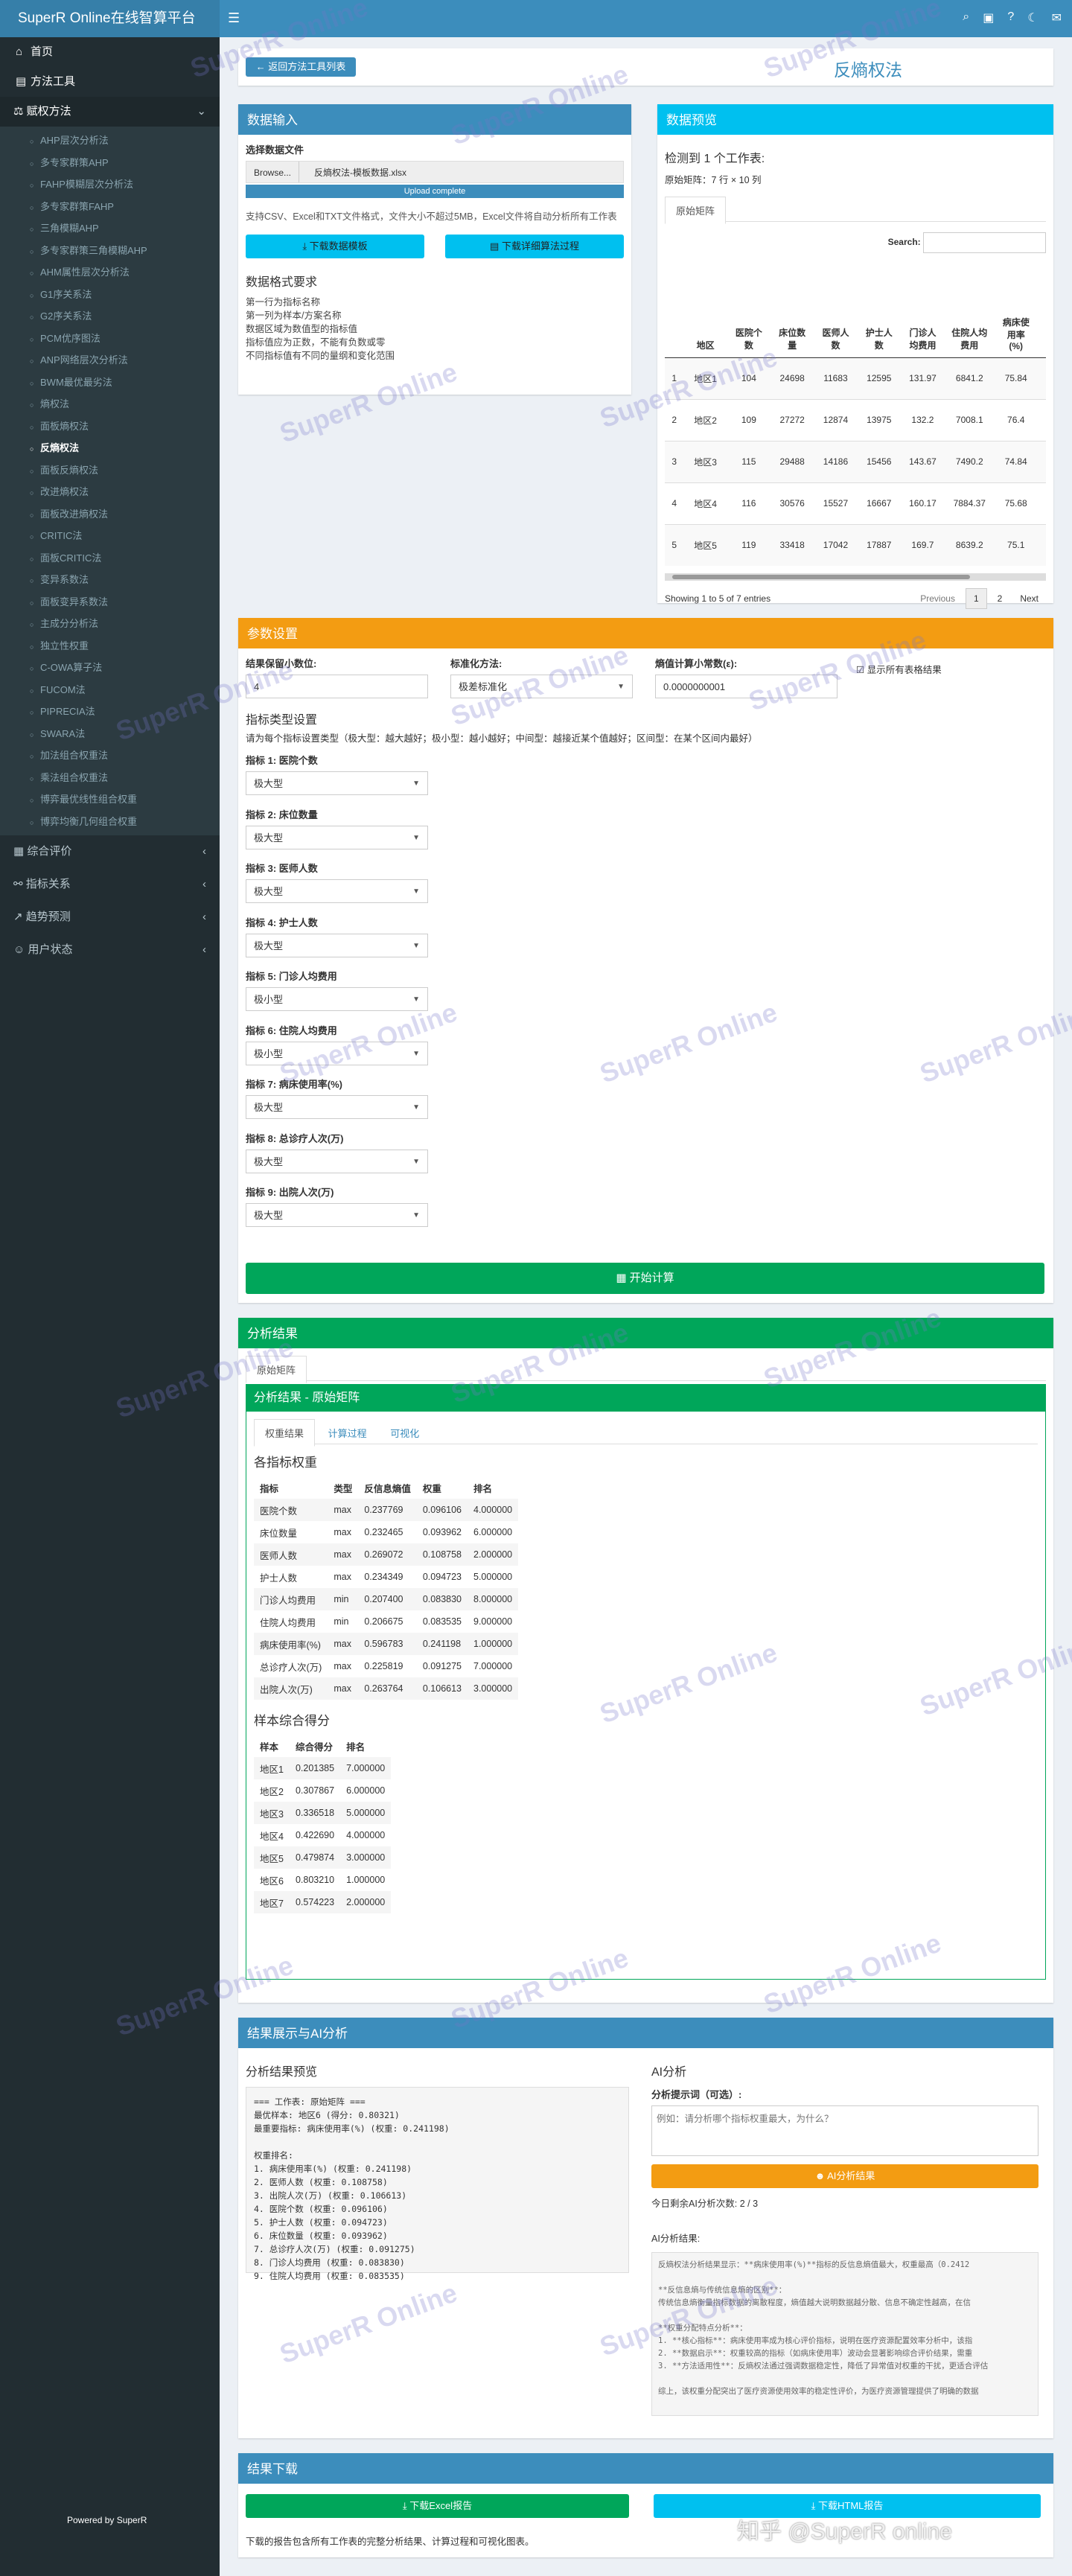 The height and width of the screenshot is (2576, 1072). What do you see at coordinates (645, 1278) in the screenshot?
I see `run-button: ▦ 开始计算` at bounding box center [645, 1278].